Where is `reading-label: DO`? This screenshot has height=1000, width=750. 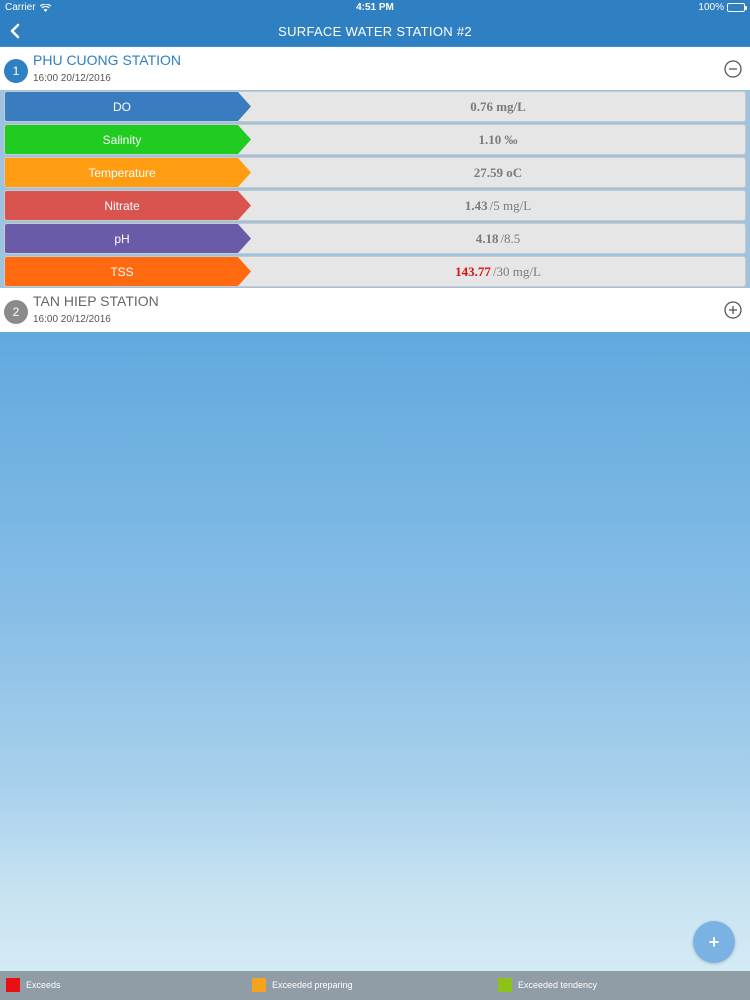
reading-label: DO is located at coordinates (128, 106).